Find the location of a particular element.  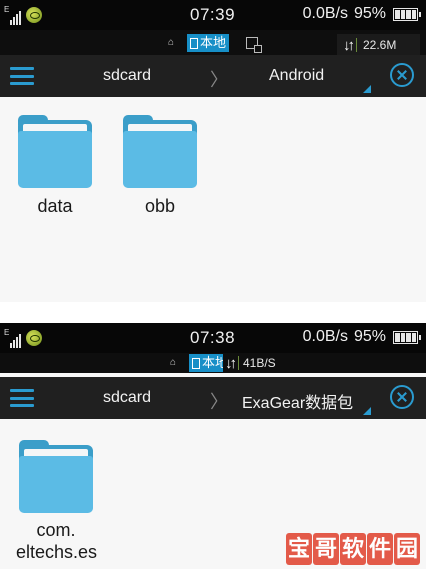

window-subbar: ⌂ 本地 ↓↑ 41B/S is located at coordinates (213, 363).